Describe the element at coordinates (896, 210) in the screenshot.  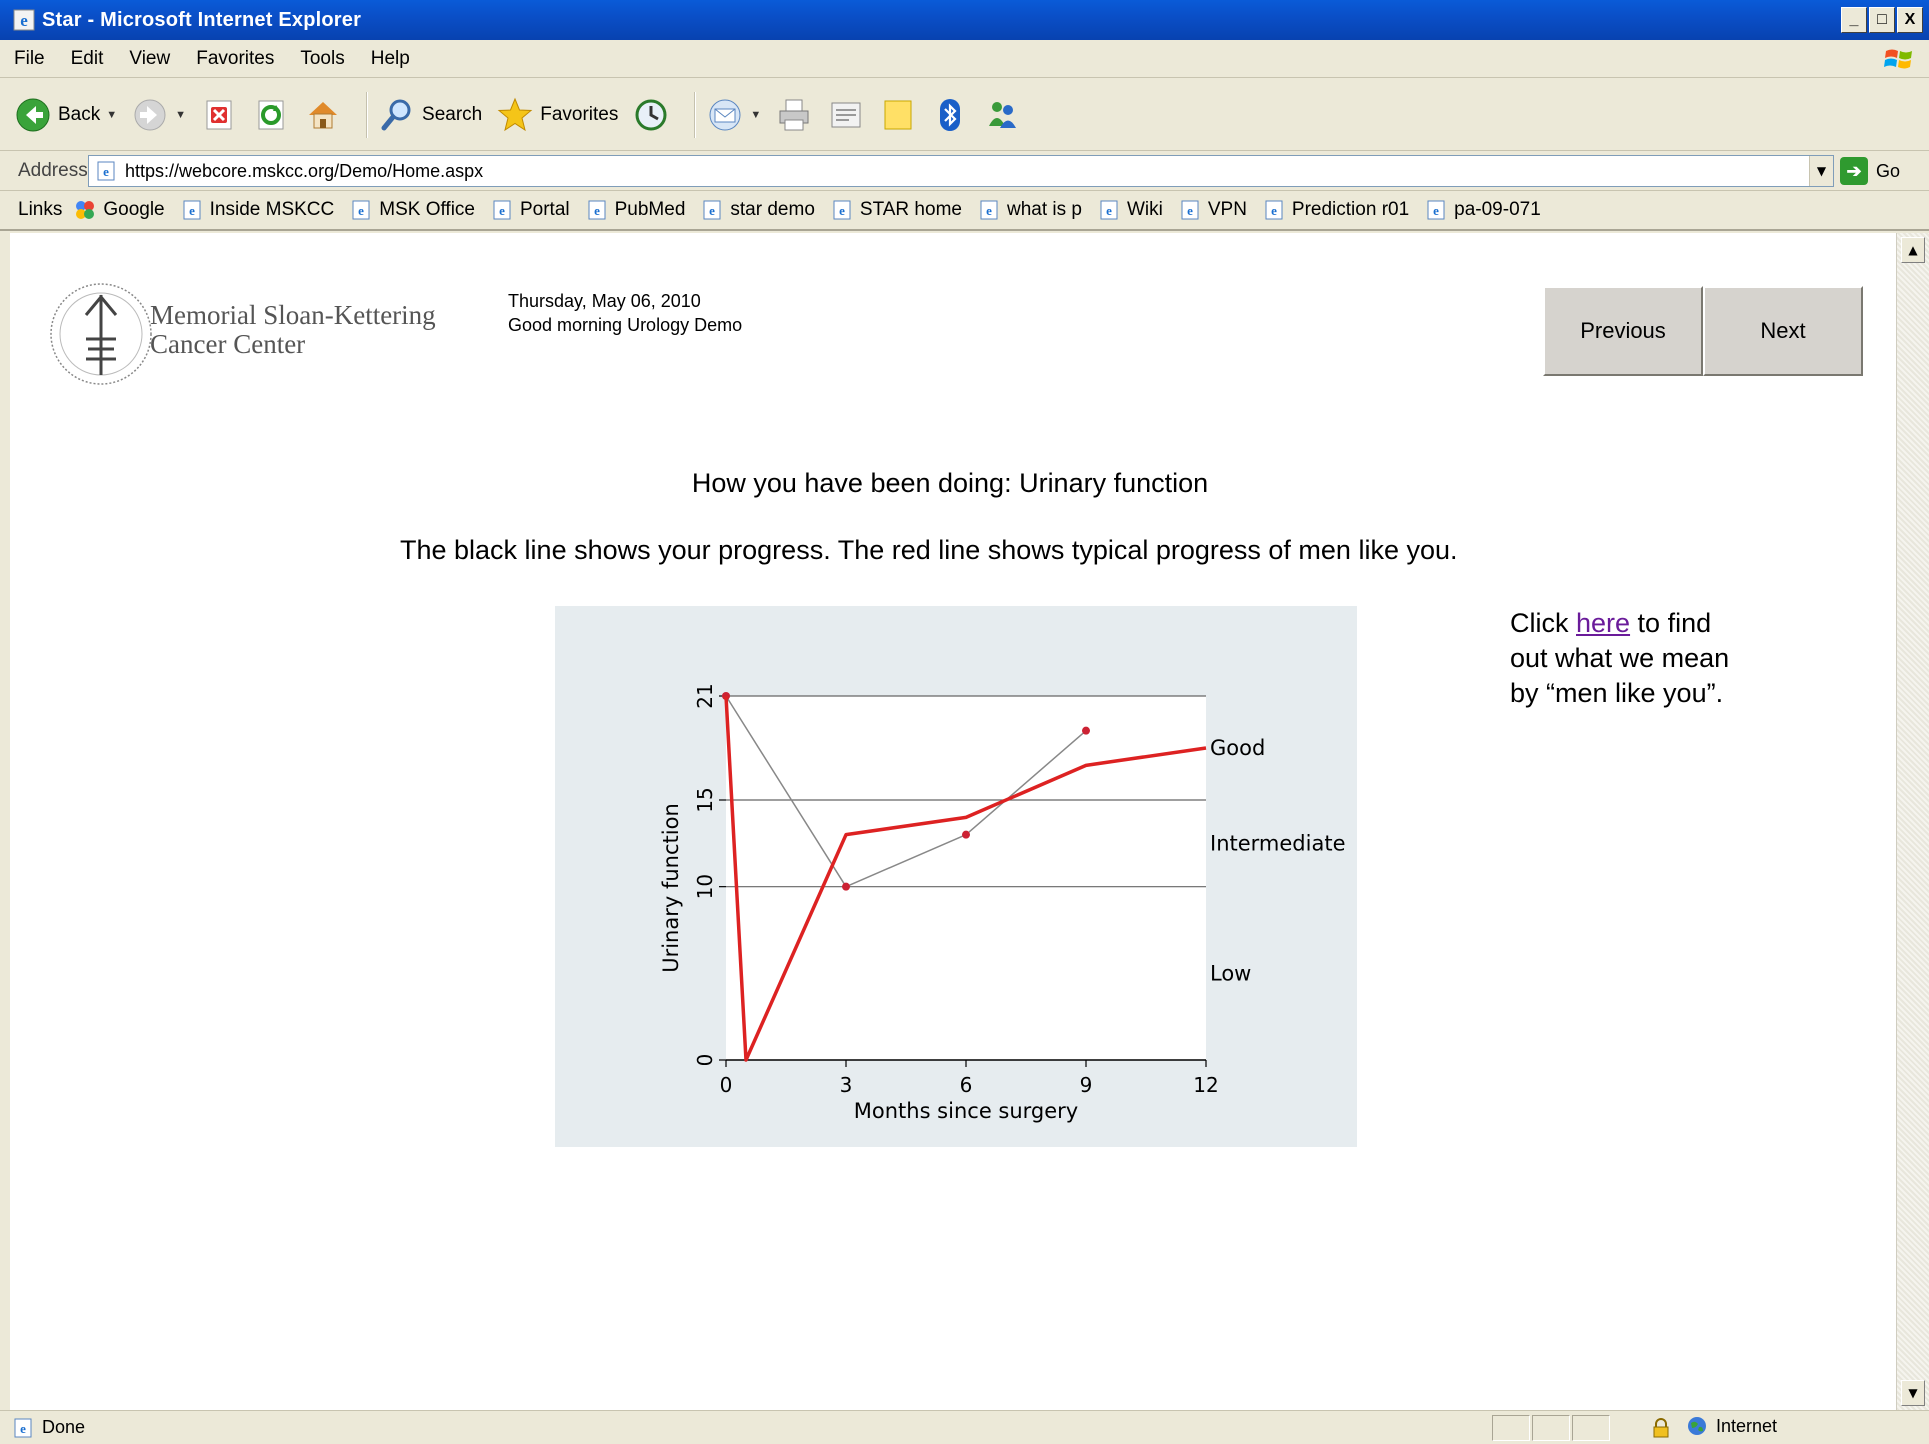
I see `link-star-home: e STAR home` at that location.